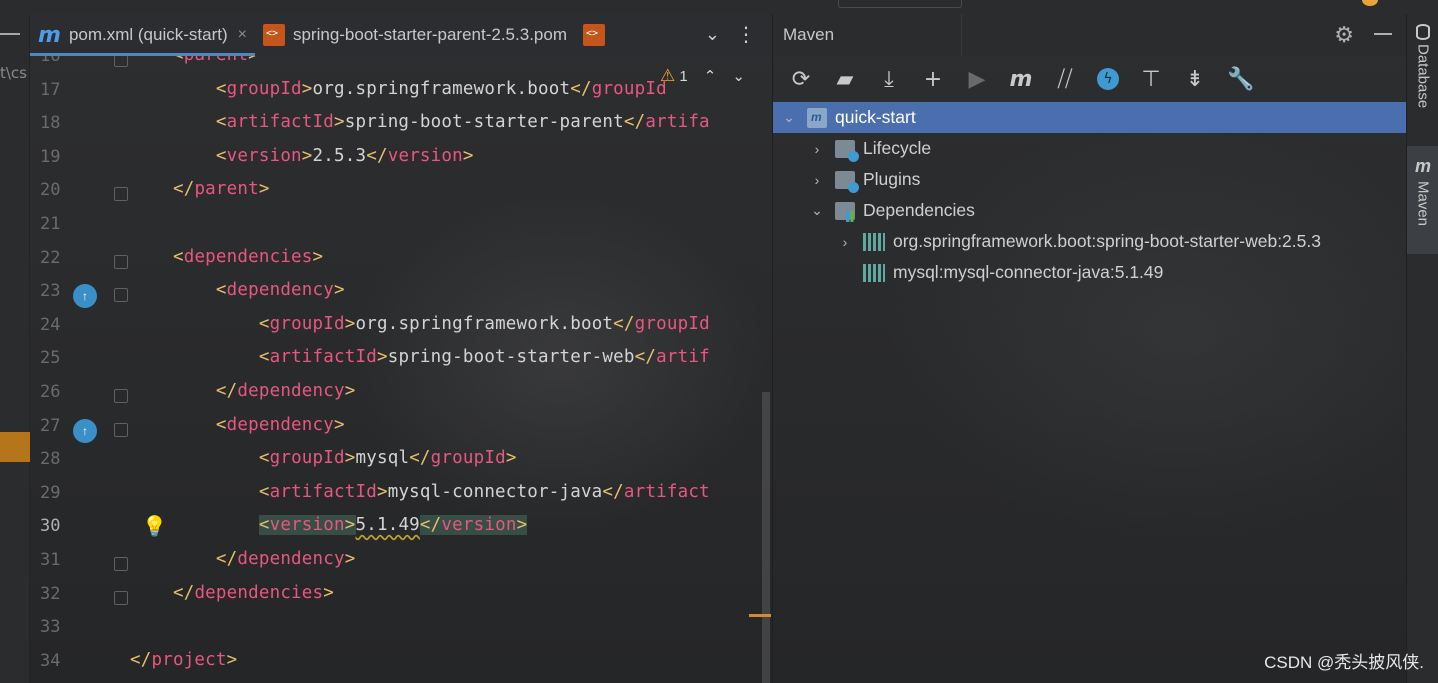 The width and height of the screenshot is (1438, 683). Describe the element at coordinates (874, 272) in the screenshot. I see `library-icon` at that location.